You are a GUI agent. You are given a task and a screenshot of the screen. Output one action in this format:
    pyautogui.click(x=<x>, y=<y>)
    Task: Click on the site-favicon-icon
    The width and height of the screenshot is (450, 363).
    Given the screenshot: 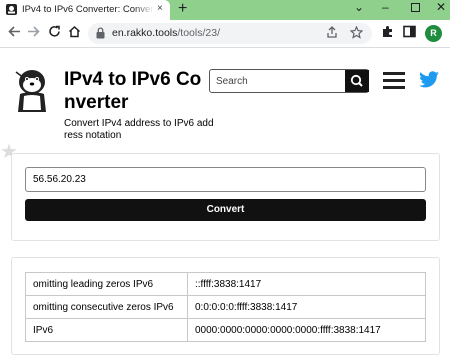 What is the action you would take?
    pyautogui.click(x=11, y=9)
    